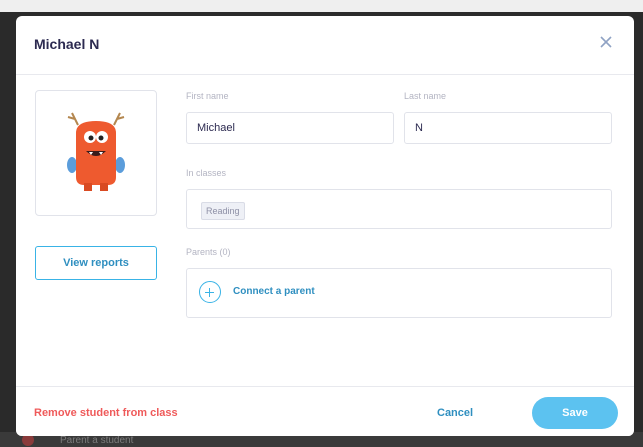 The height and width of the screenshot is (447, 643). I want to click on last-name-field: N, so click(508, 128).